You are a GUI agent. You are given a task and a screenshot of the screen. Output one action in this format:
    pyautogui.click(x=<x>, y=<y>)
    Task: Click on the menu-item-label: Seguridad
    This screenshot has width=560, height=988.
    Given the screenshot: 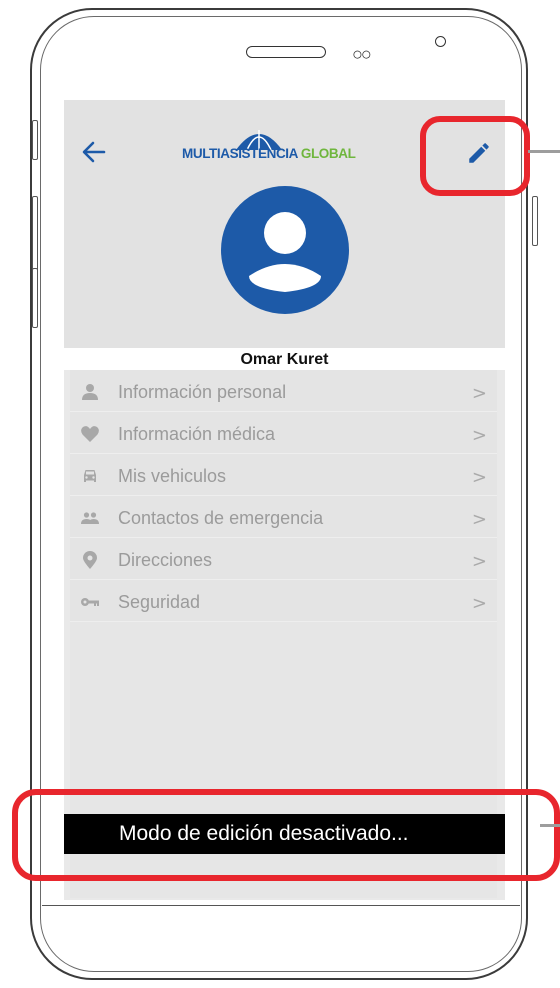 What is the action you would take?
    pyautogui.click(x=159, y=602)
    